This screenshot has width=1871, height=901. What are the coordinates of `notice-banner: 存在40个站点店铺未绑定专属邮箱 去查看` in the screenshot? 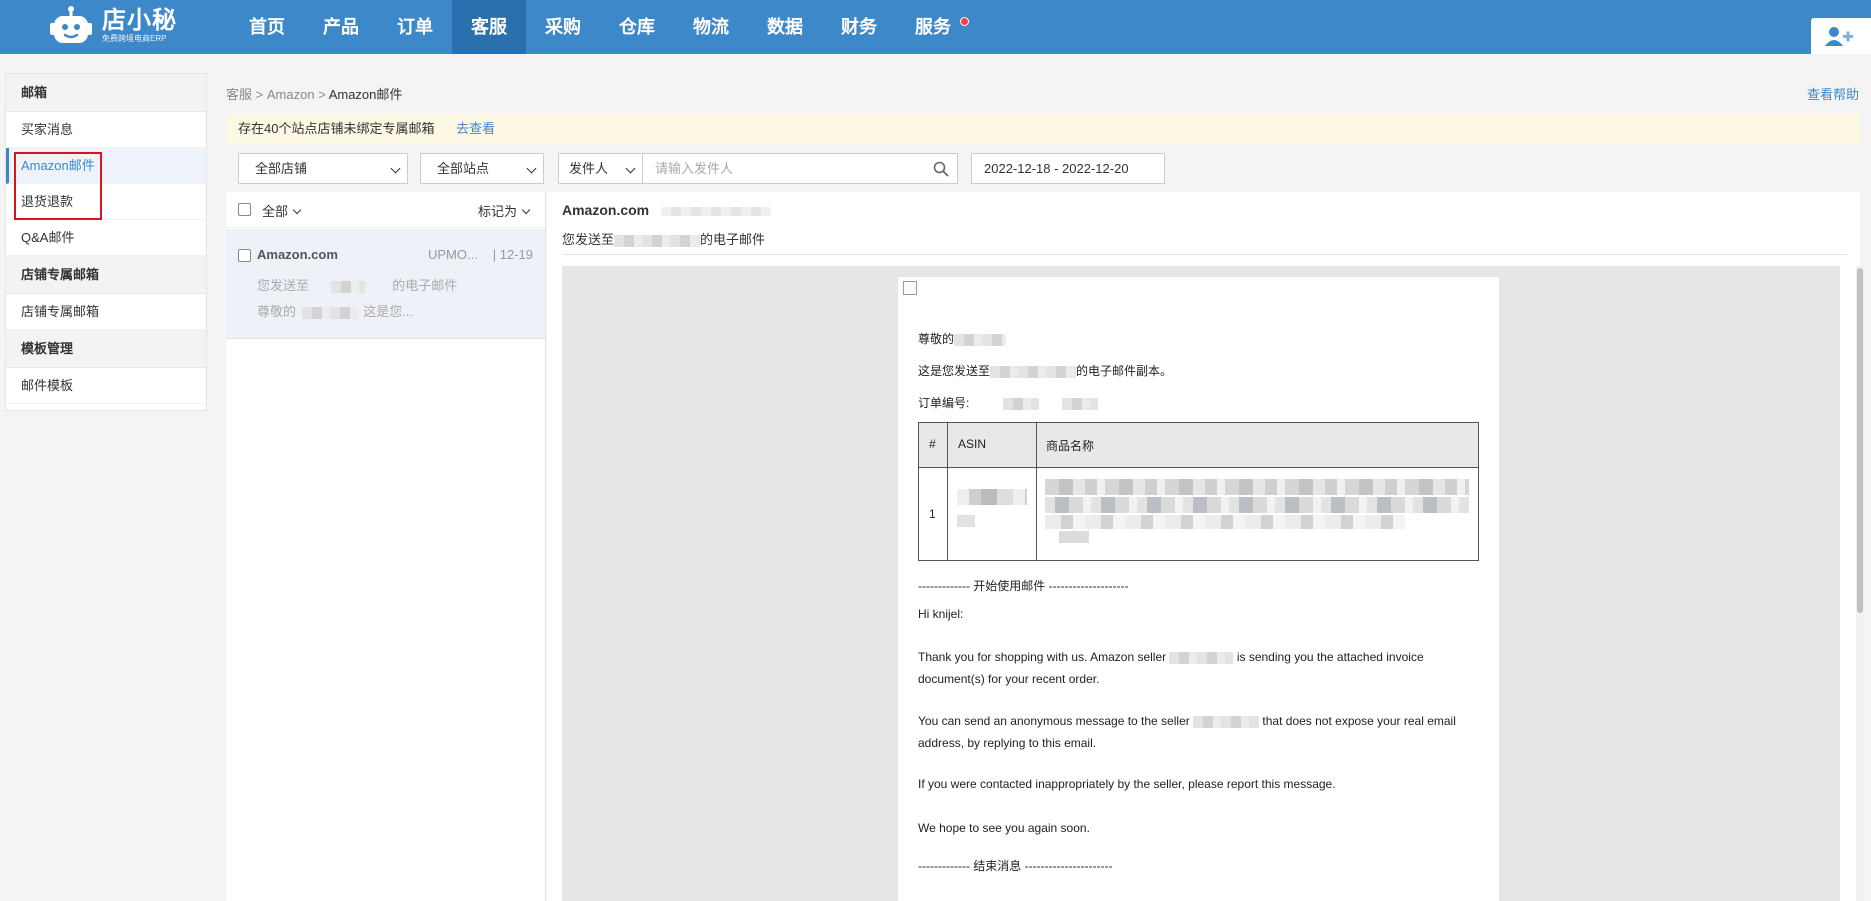 It's located at (1043, 129).